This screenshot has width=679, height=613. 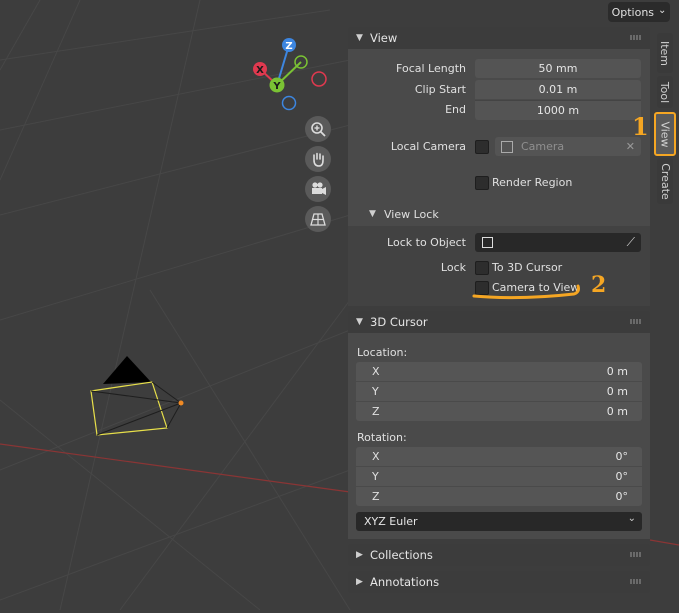 I want to click on annotation-step-1: 1, so click(x=640, y=126).